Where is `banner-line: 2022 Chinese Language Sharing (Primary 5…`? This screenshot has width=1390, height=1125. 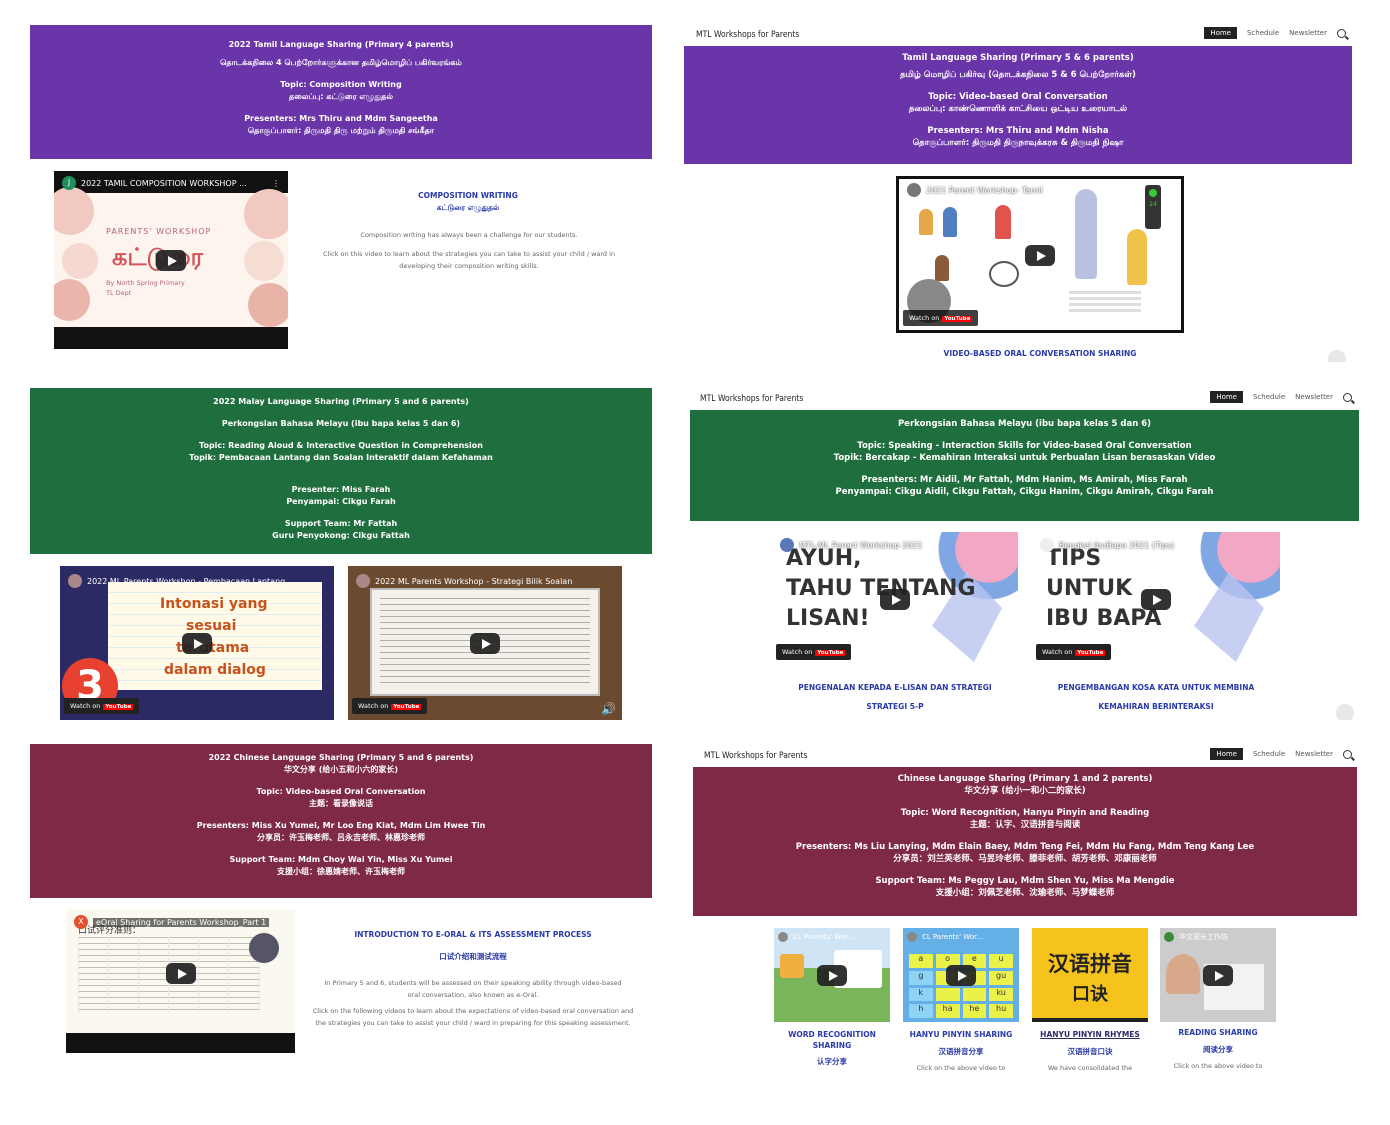
banner-line: 2022 Chinese Language Sharing (Primary 5… is located at coordinates (341, 757).